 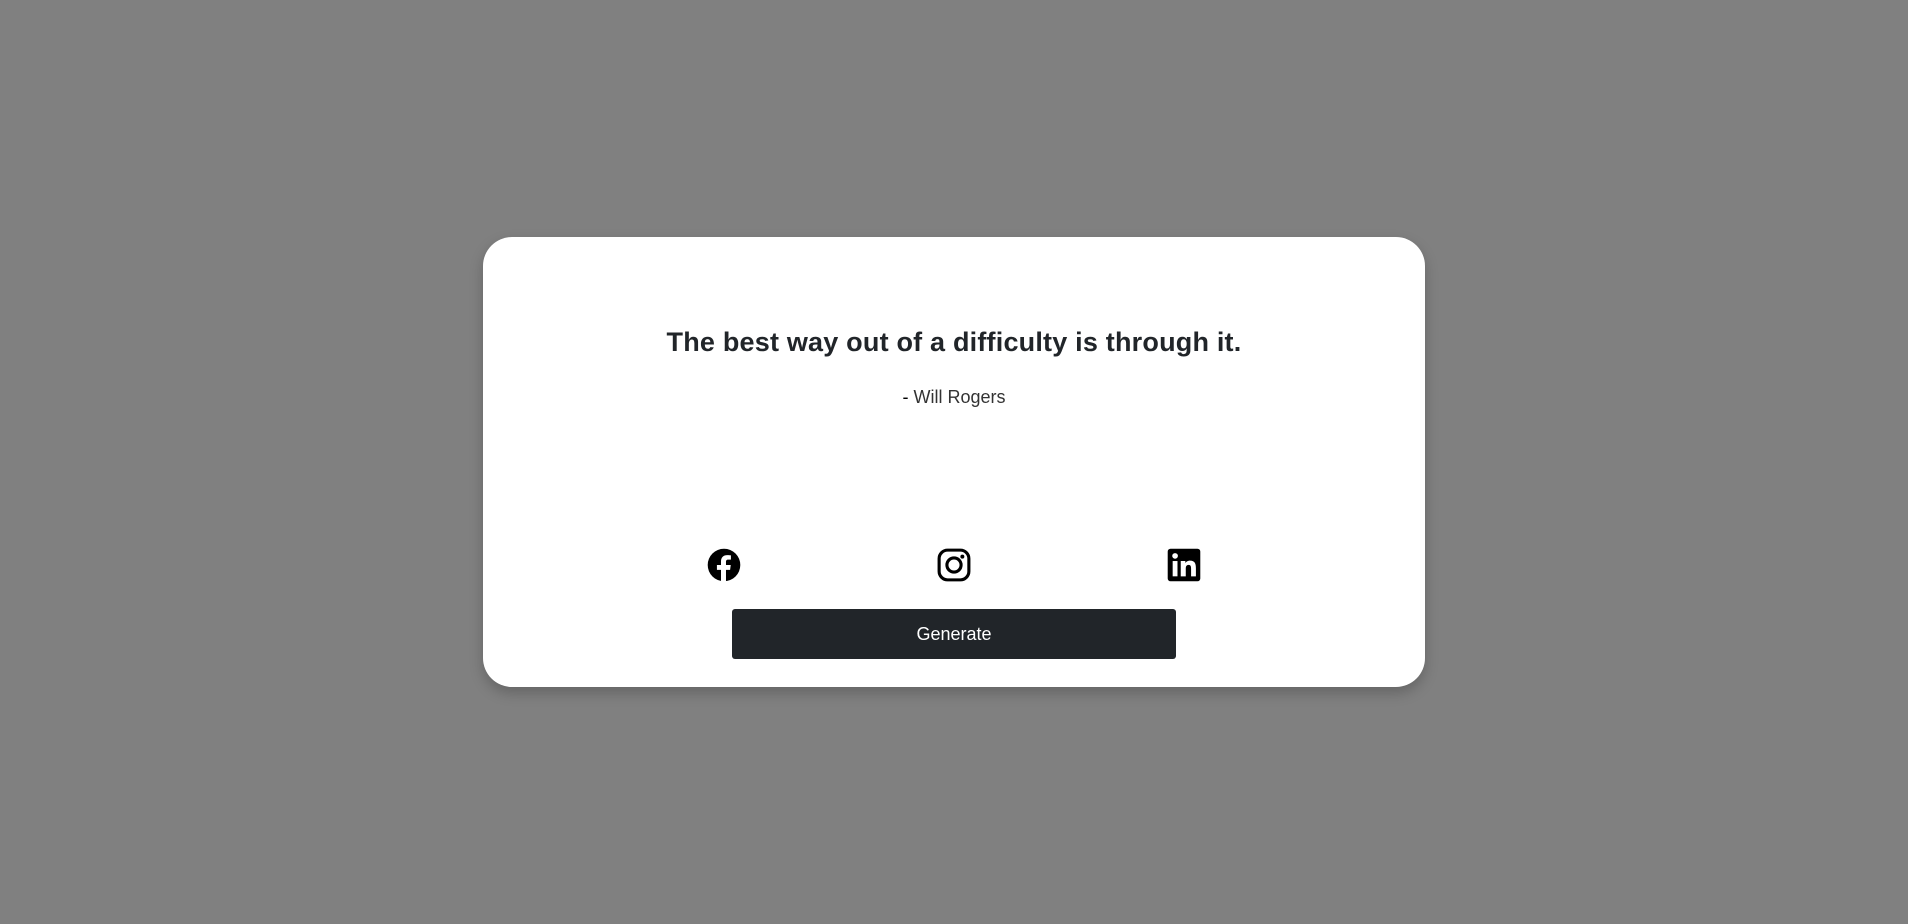 I want to click on instagram-link, so click(x=954, y=565).